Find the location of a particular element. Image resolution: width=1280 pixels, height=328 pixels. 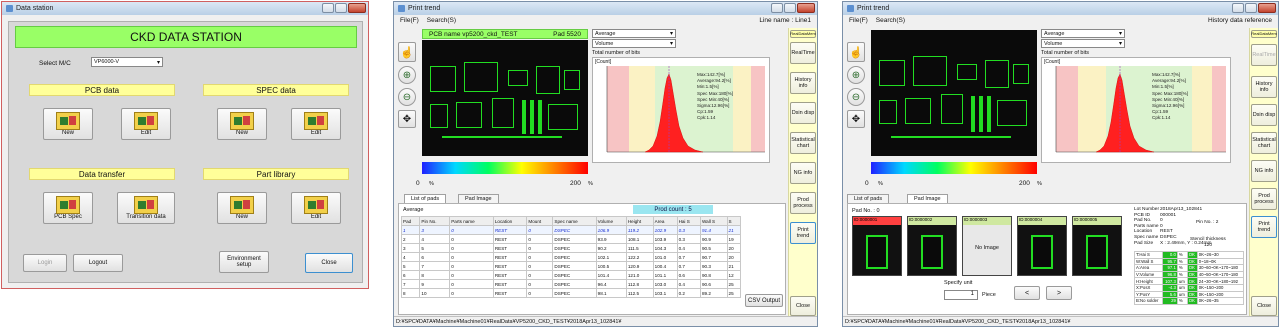

column-header: Volume is located at coordinates (611, 221).